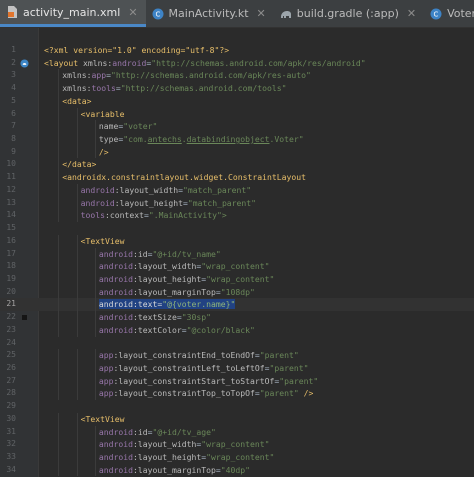 Image resolution: width=474 pixels, height=477 pixels. I want to click on code-line: 18 android:layout_width="wrap_content", so click(237, 266).